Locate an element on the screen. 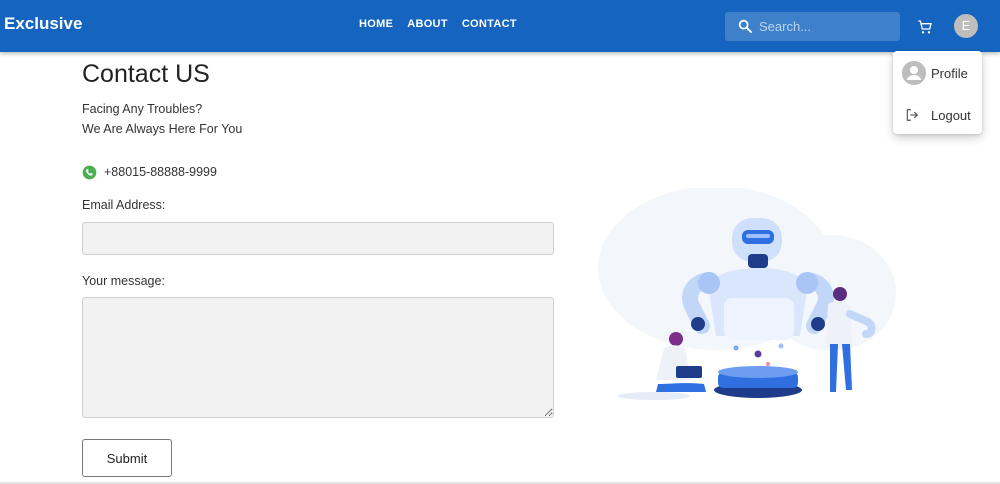 This screenshot has width=1000, height=484. menu-item-profile: Profile is located at coordinates (937, 73).